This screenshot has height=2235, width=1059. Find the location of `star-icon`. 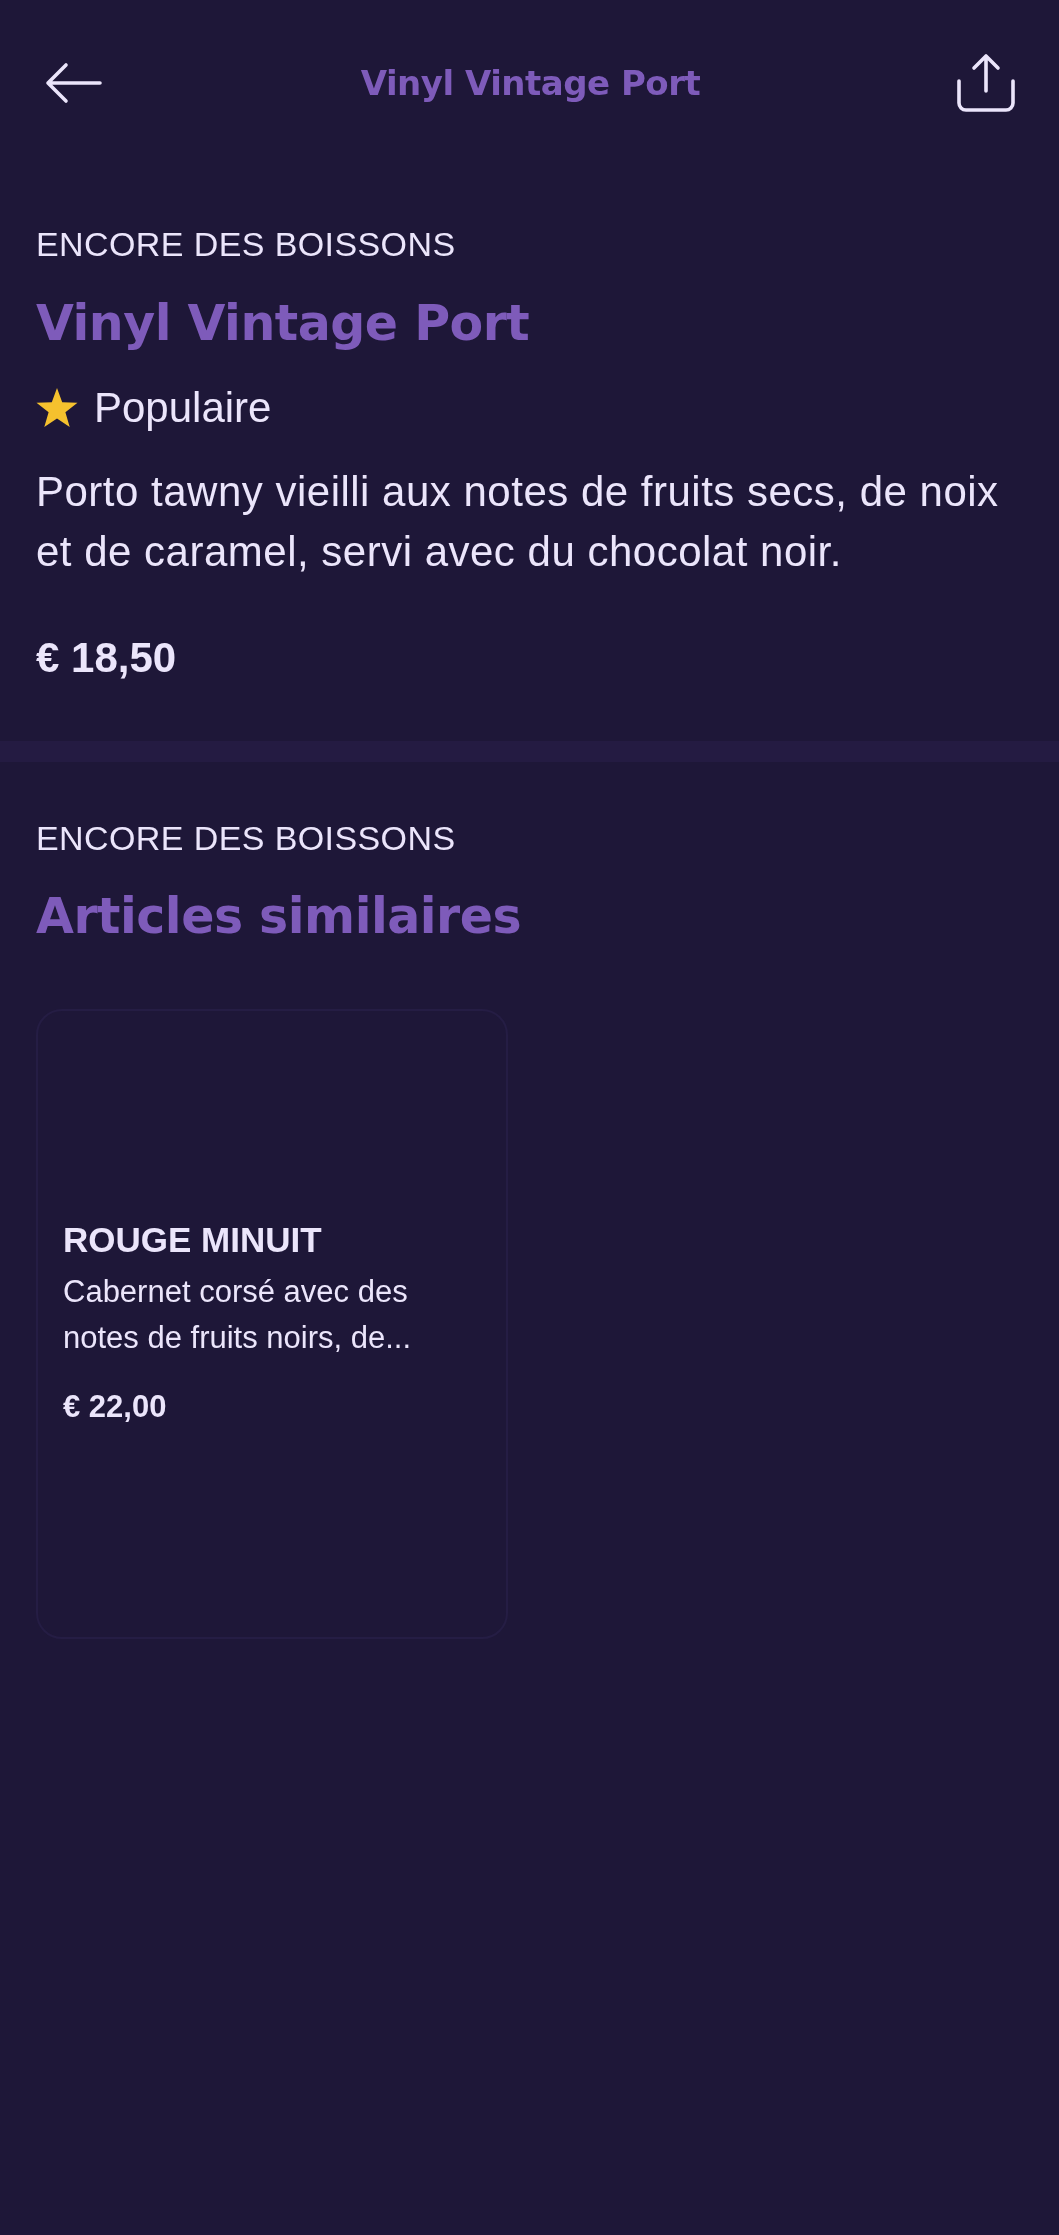

star-icon is located at coordinates (57, 408).